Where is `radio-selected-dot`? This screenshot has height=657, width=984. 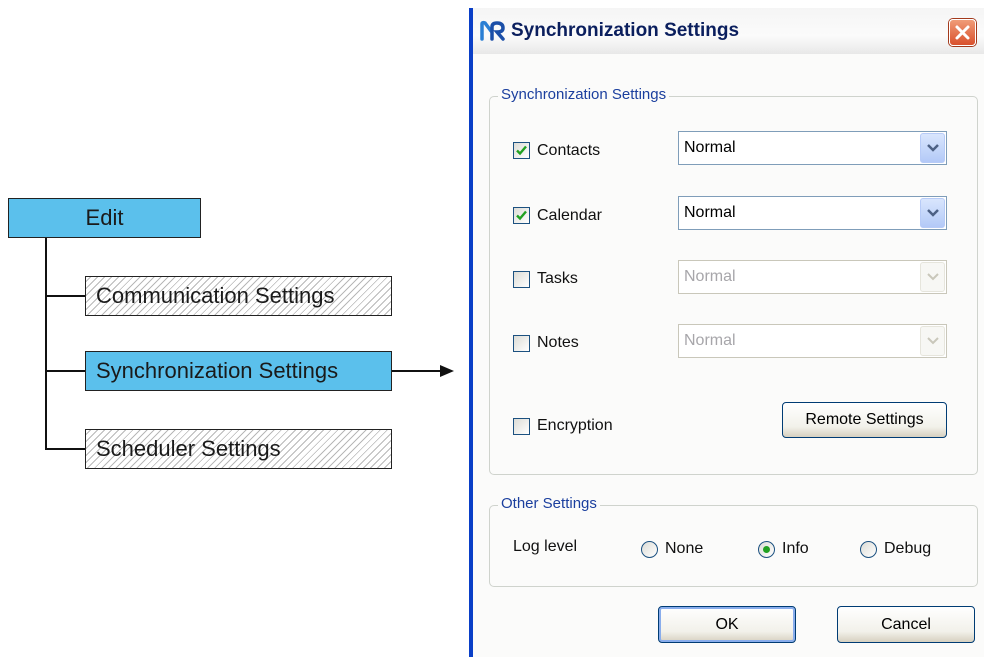 radio-selected-dot is located at coordinates (766, 549).